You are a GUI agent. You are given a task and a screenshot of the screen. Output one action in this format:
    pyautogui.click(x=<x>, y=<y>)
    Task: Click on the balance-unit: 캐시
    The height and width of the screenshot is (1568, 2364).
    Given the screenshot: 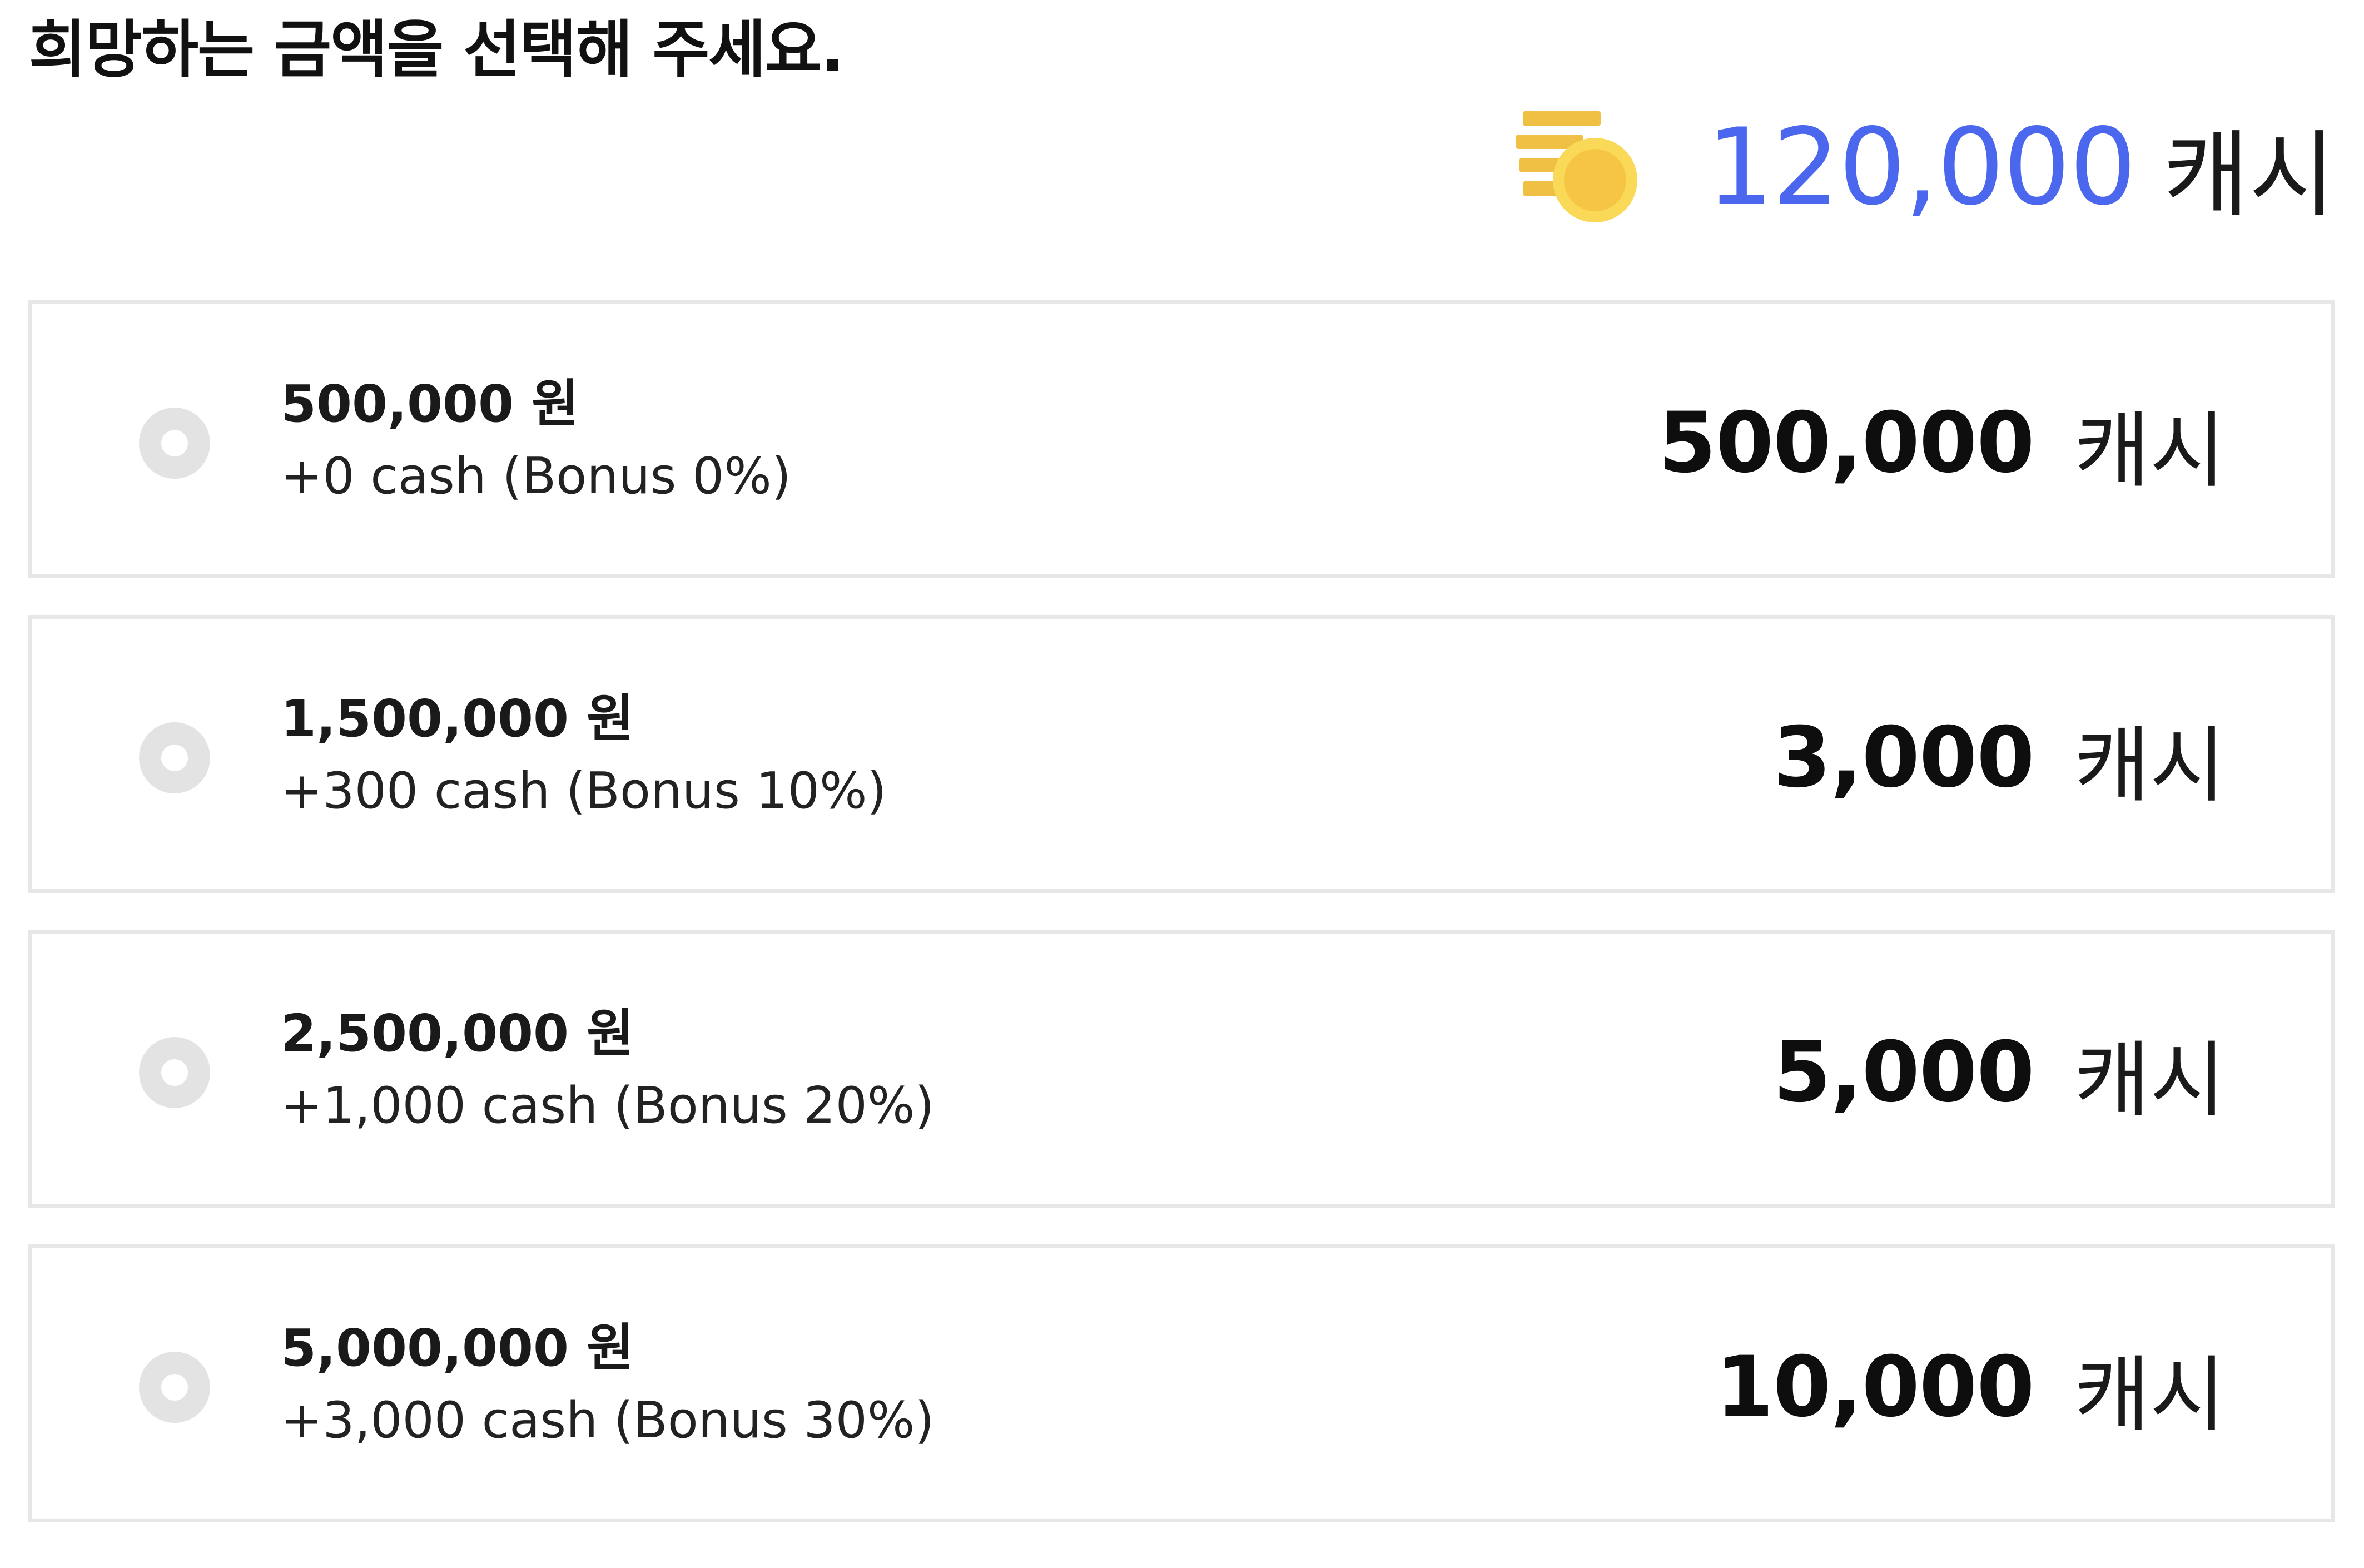 What is the action you would take?
    pyautogui.click(x=2249, y=175)
    